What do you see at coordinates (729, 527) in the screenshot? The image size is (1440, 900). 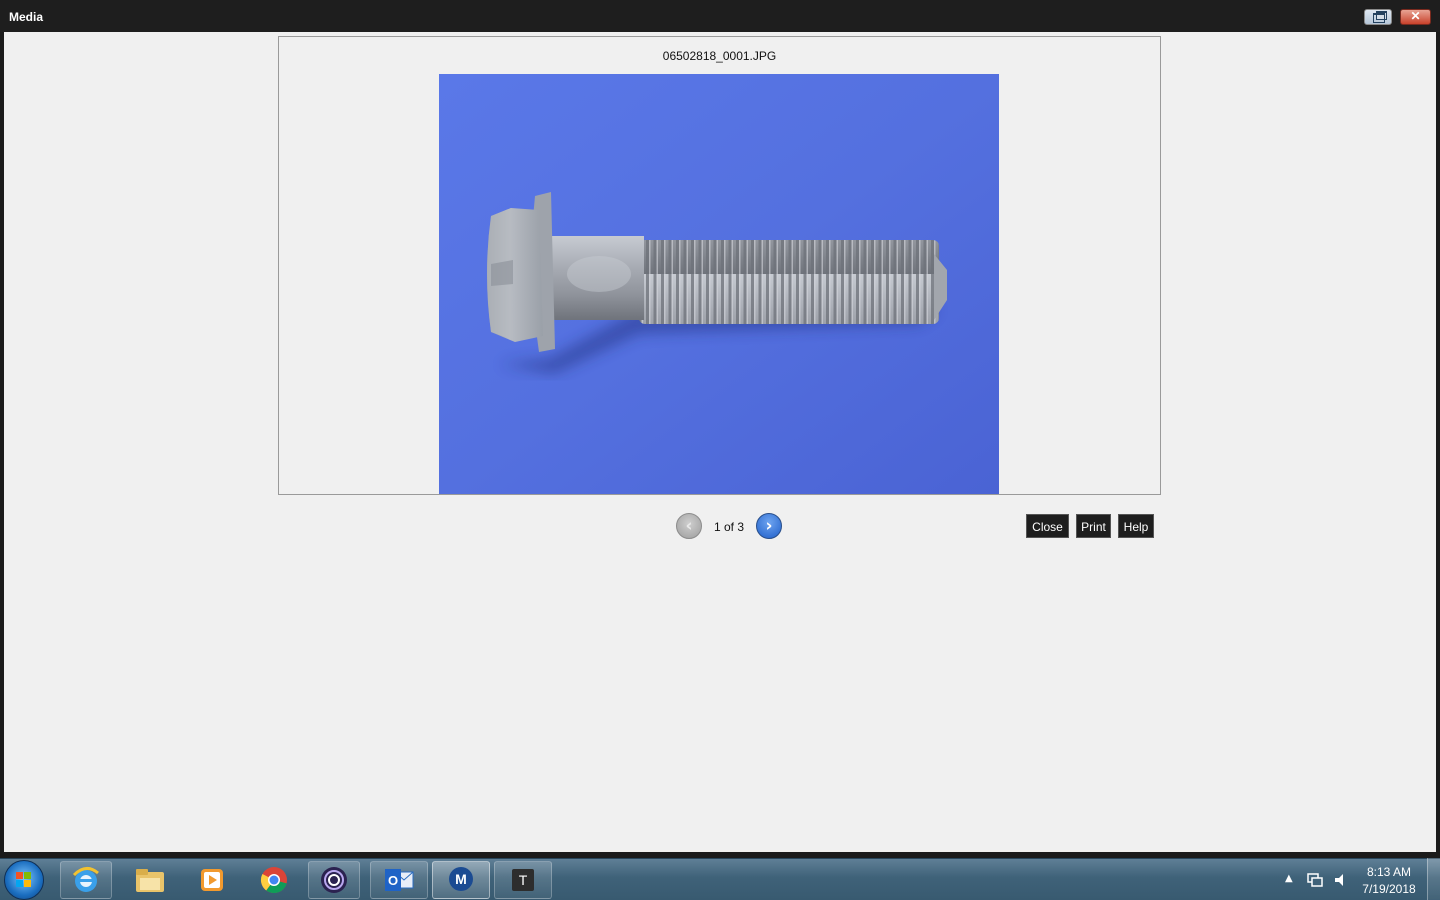 I see `page-count: 1 of 3` at bounding box center [729, 527].